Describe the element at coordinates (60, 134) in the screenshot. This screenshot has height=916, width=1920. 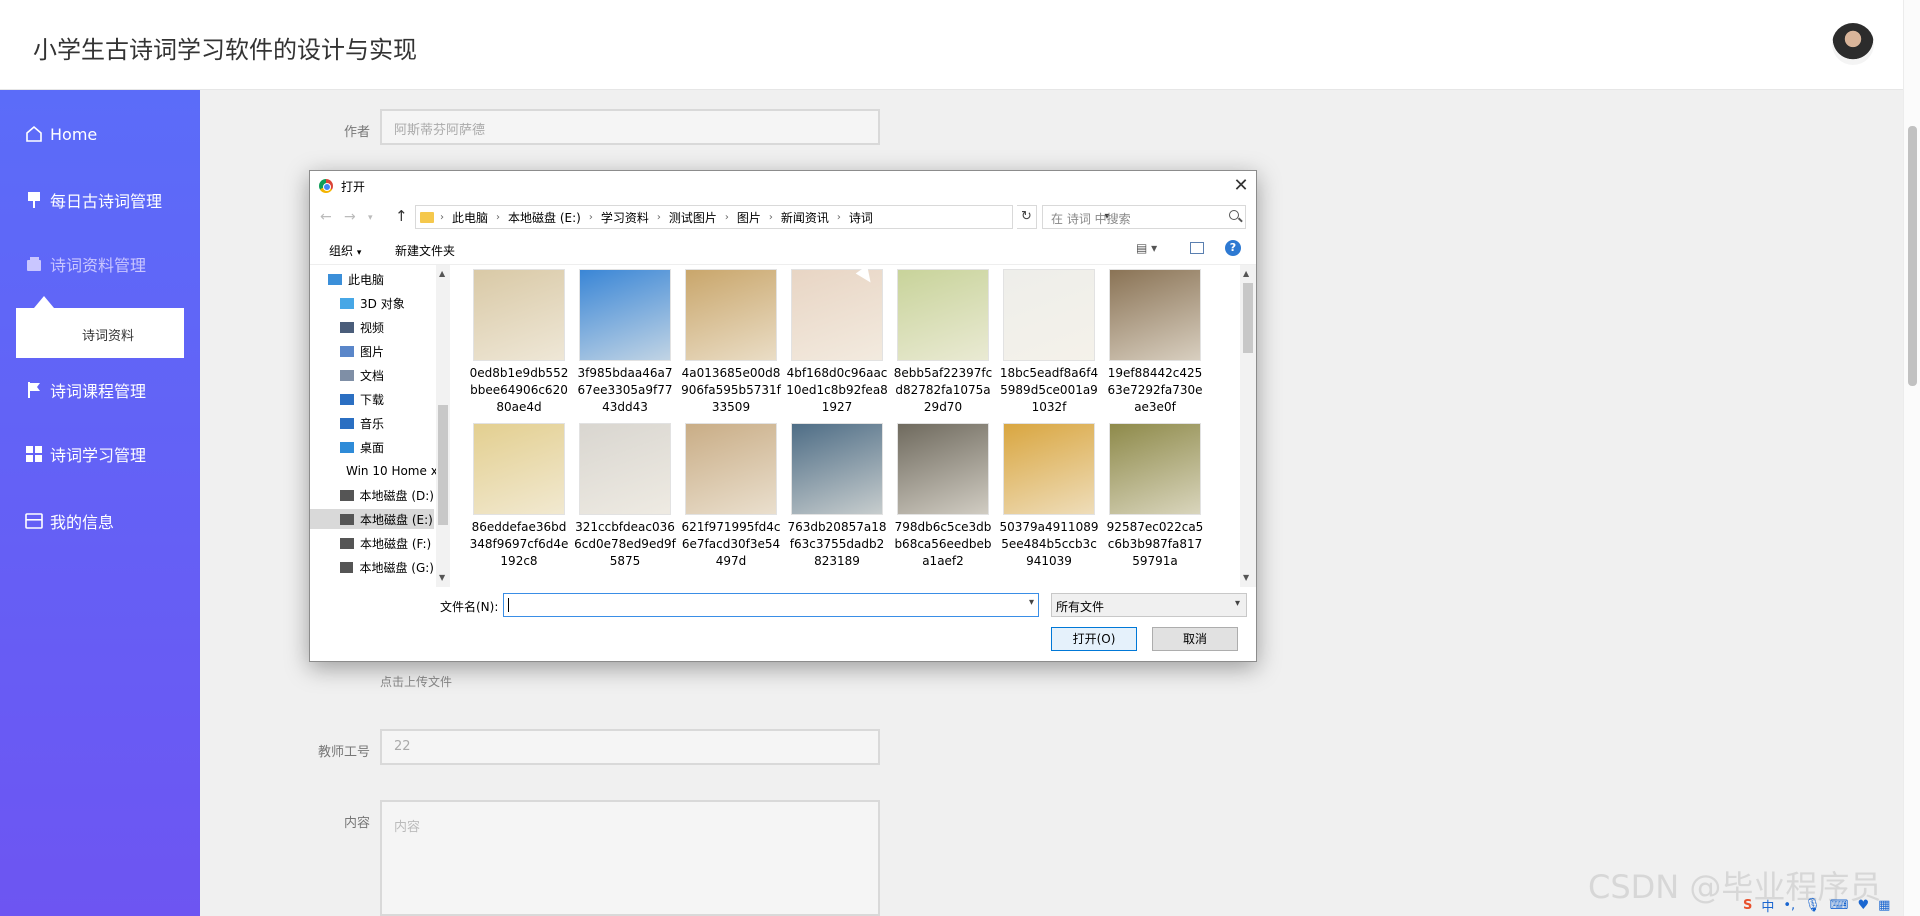
I see `sidebar-item-home: Home` at that location.